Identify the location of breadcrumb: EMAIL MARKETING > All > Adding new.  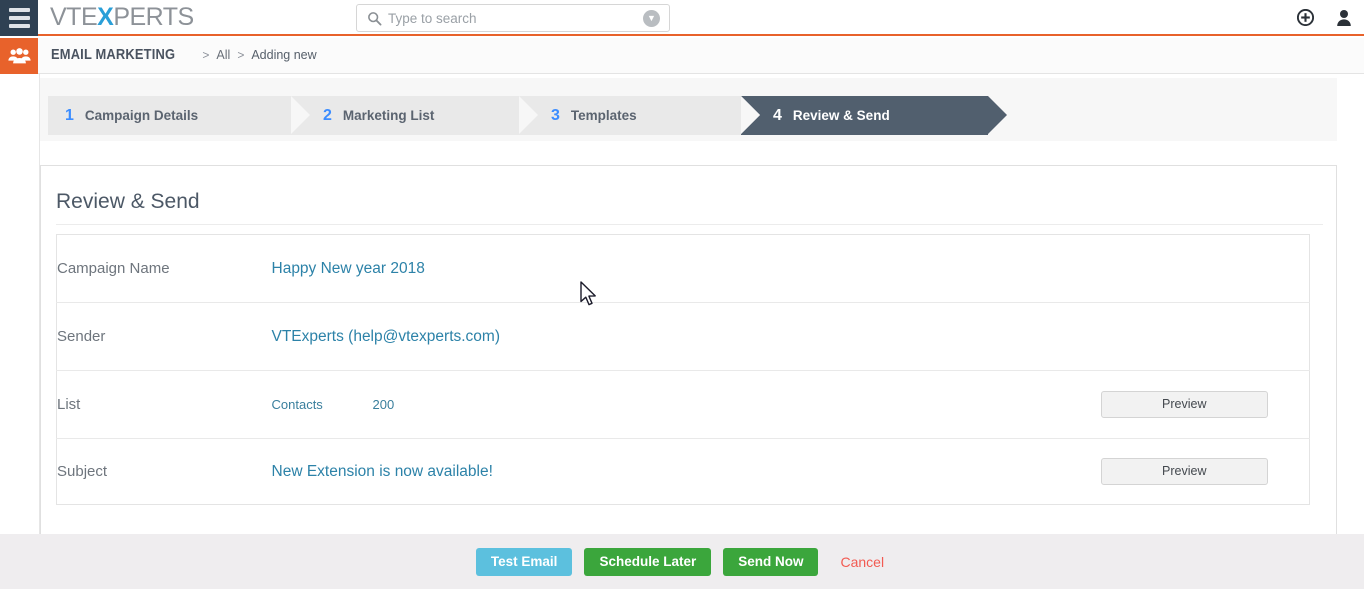
(184, 54).